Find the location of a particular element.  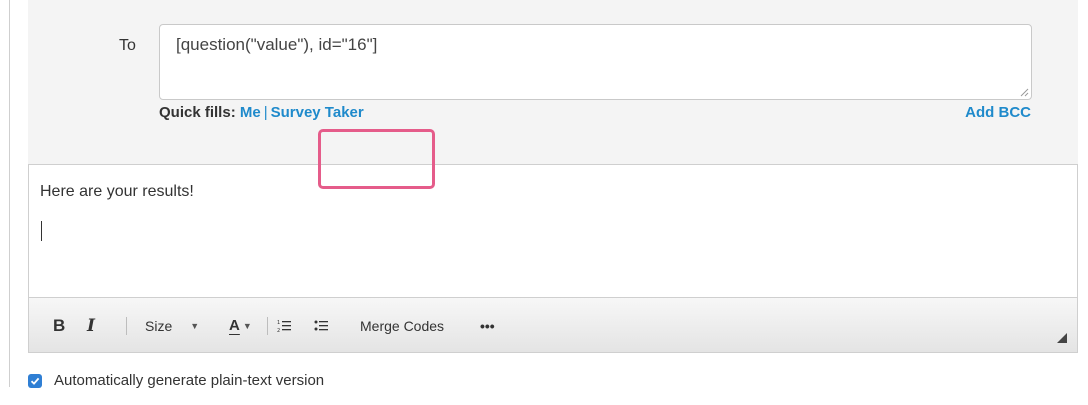

font-color-dropdown: A ▼ is located at coordinates (240, 325).